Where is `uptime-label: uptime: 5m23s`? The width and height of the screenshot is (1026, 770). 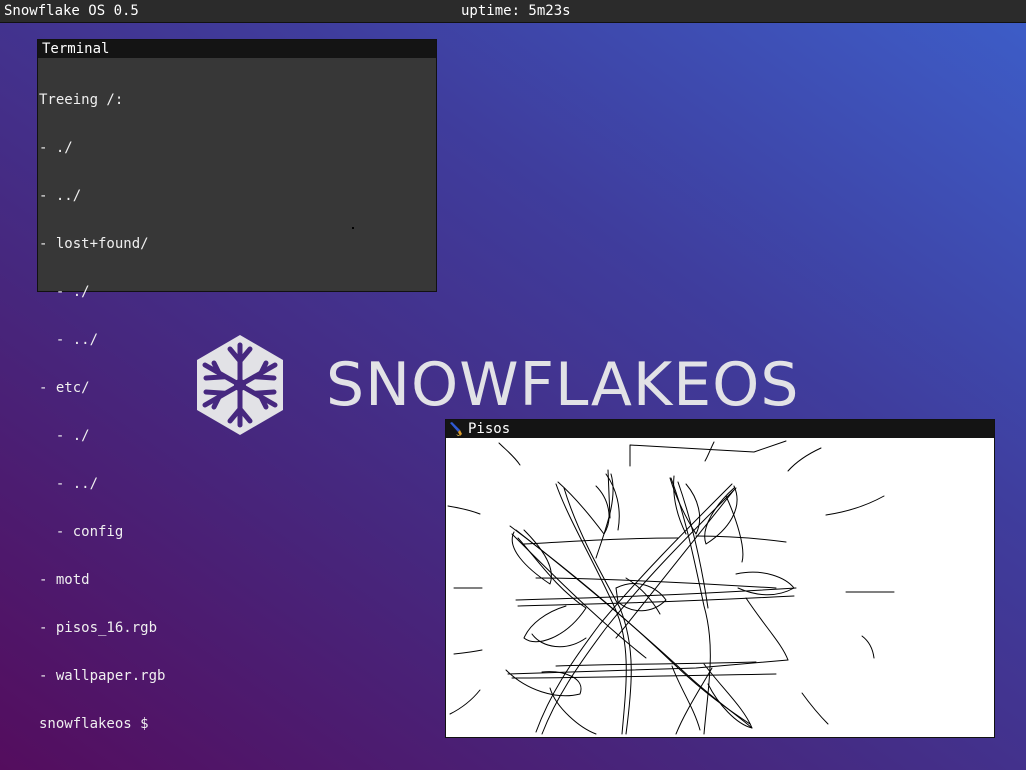
uptime-label: uptime: 5m23s is located at coordinates (516, 11).